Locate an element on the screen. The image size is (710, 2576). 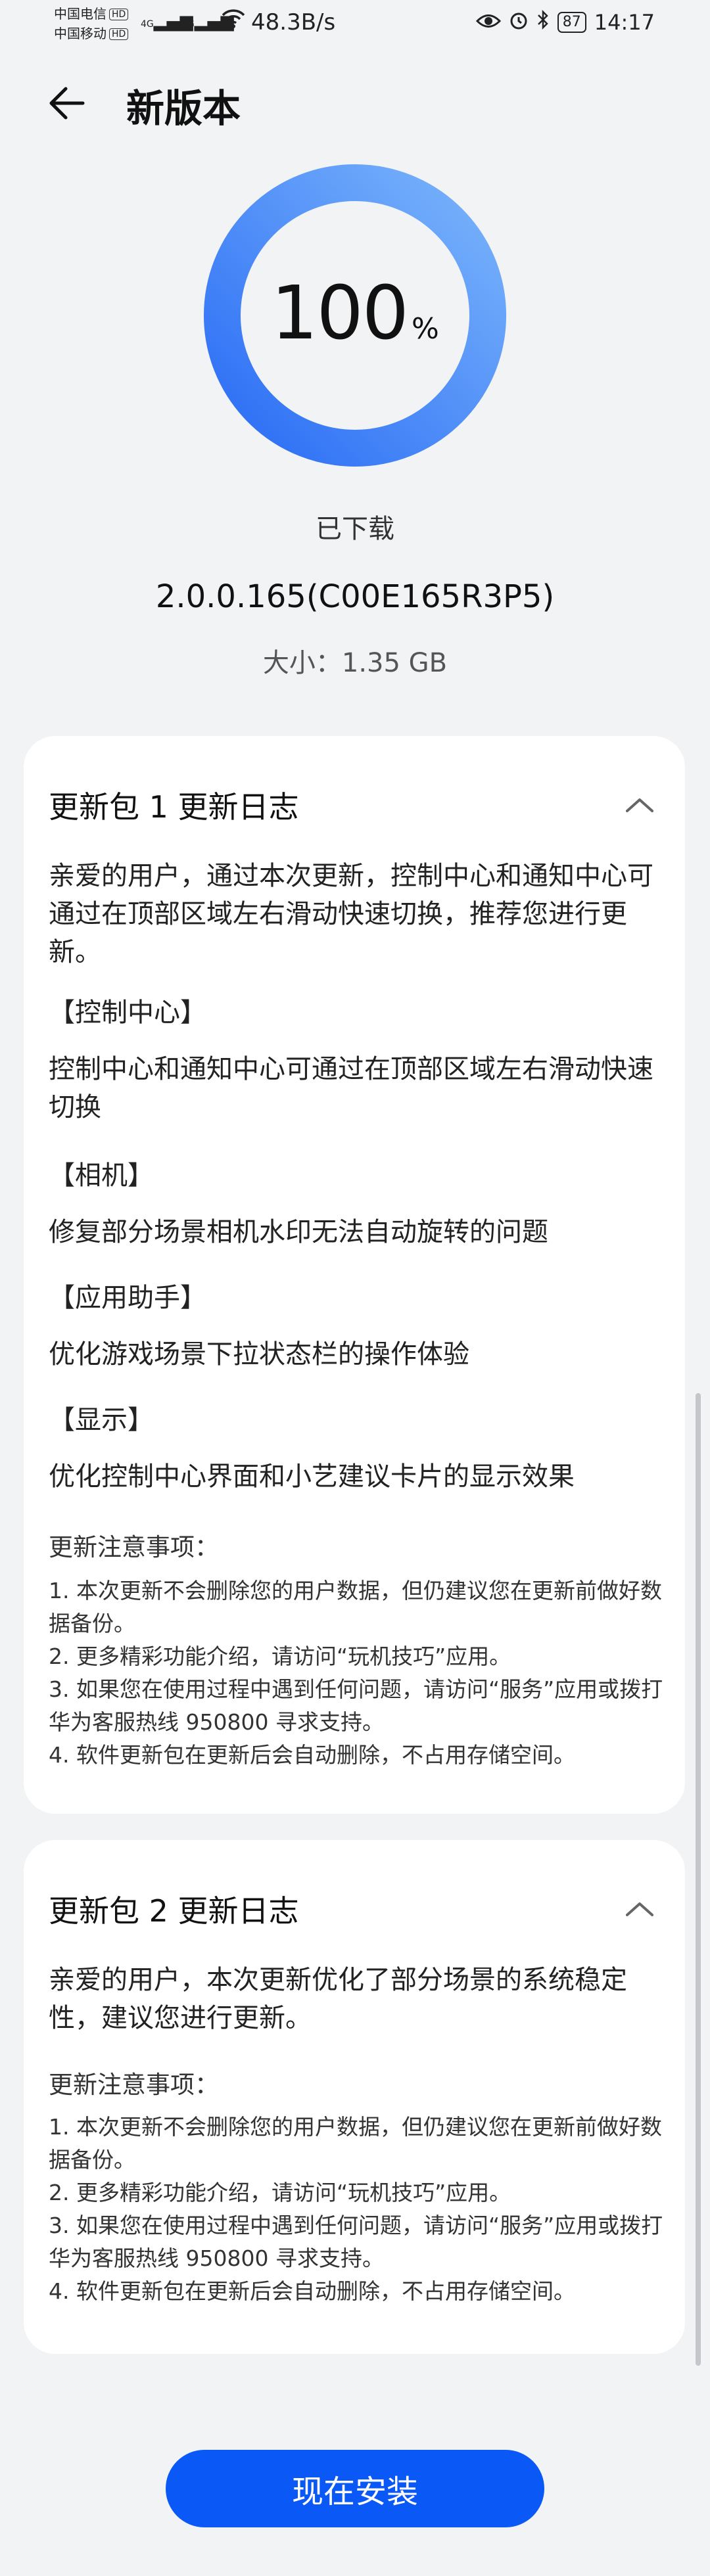
status-icons: 87 14:17 is located at coordinates (565, 22).